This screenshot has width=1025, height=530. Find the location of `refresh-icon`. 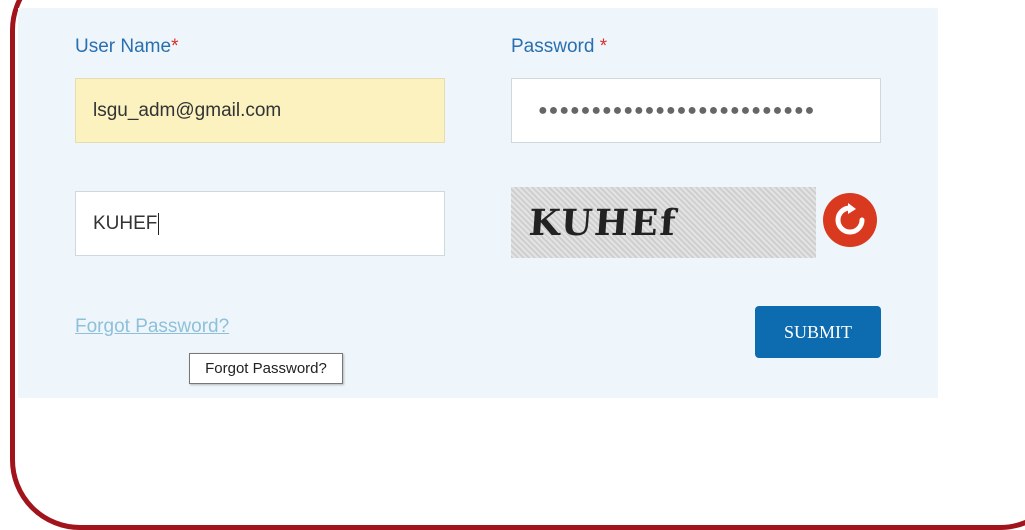

refresh-icon is located at coordinates (850, 219).